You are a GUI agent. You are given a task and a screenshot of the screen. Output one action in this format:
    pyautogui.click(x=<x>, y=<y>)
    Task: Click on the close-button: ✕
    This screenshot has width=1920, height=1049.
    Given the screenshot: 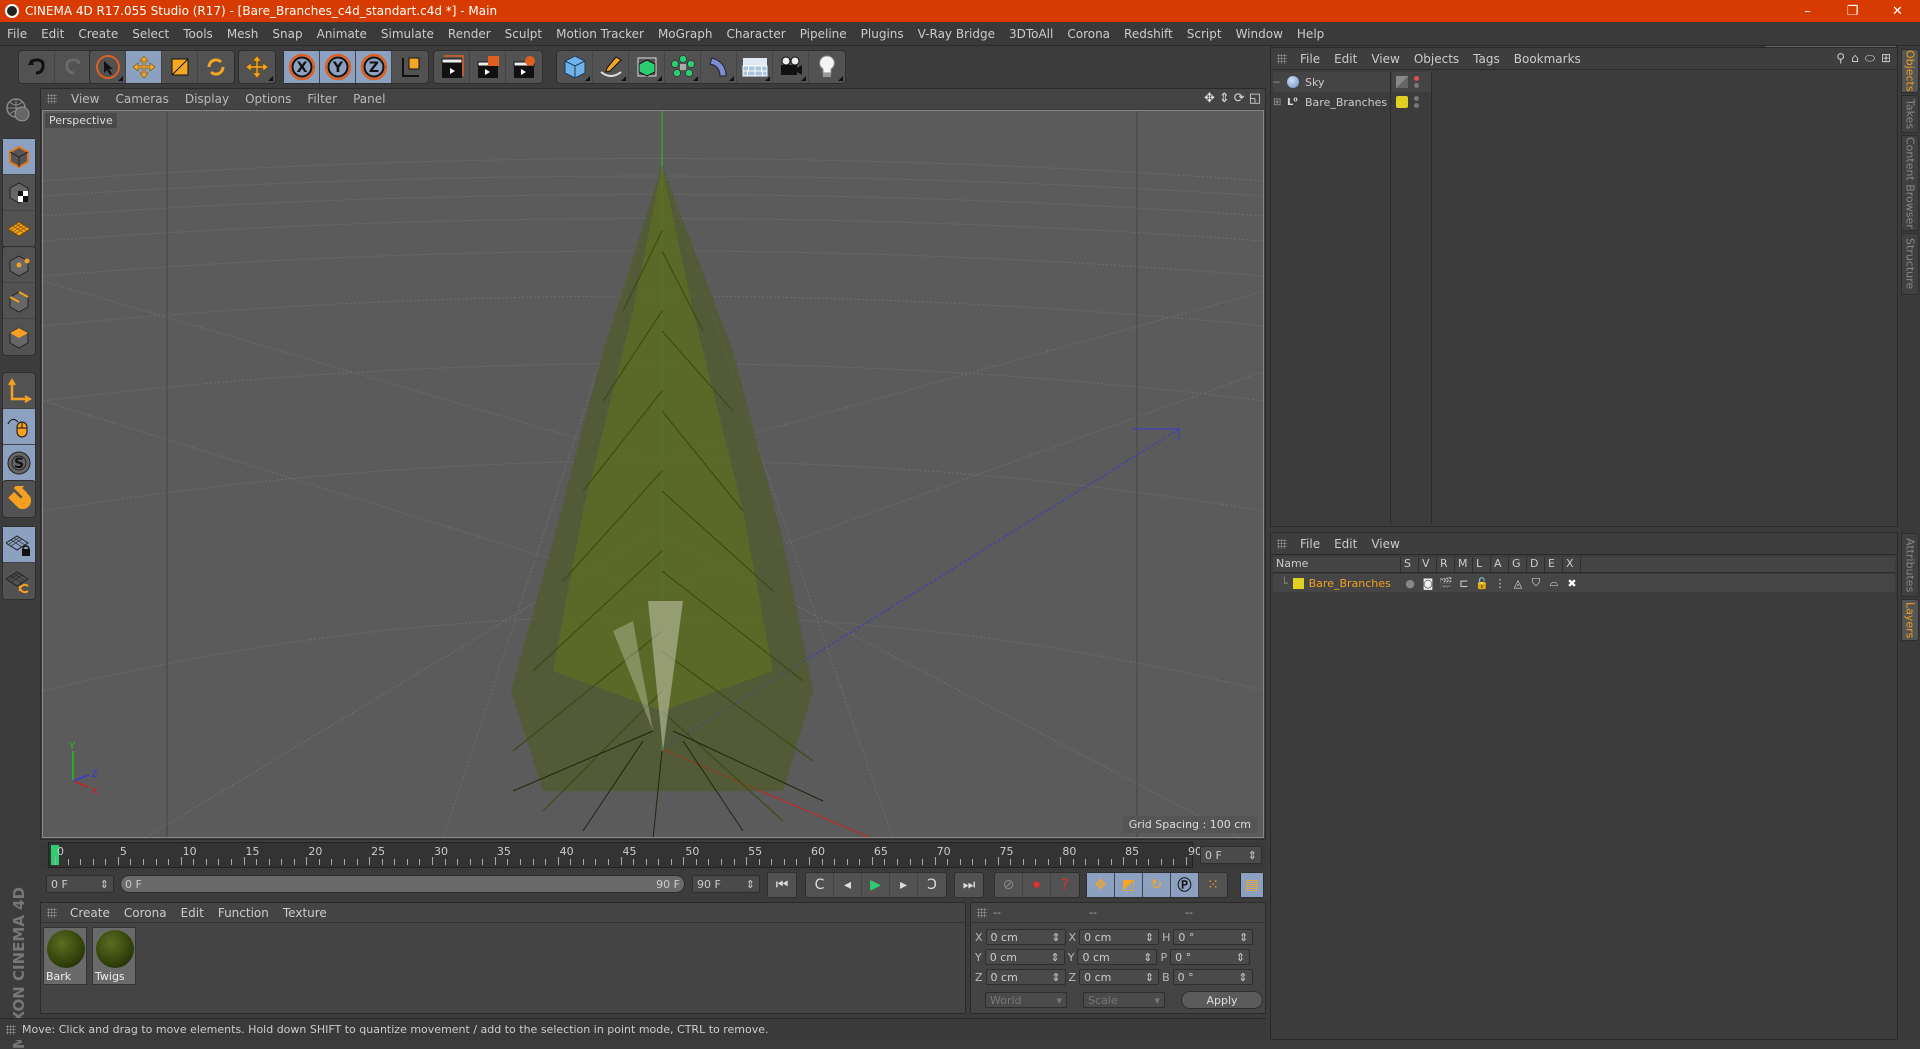 What is the action you would take?
    pyautogui.click(x=1897, y=11)
    